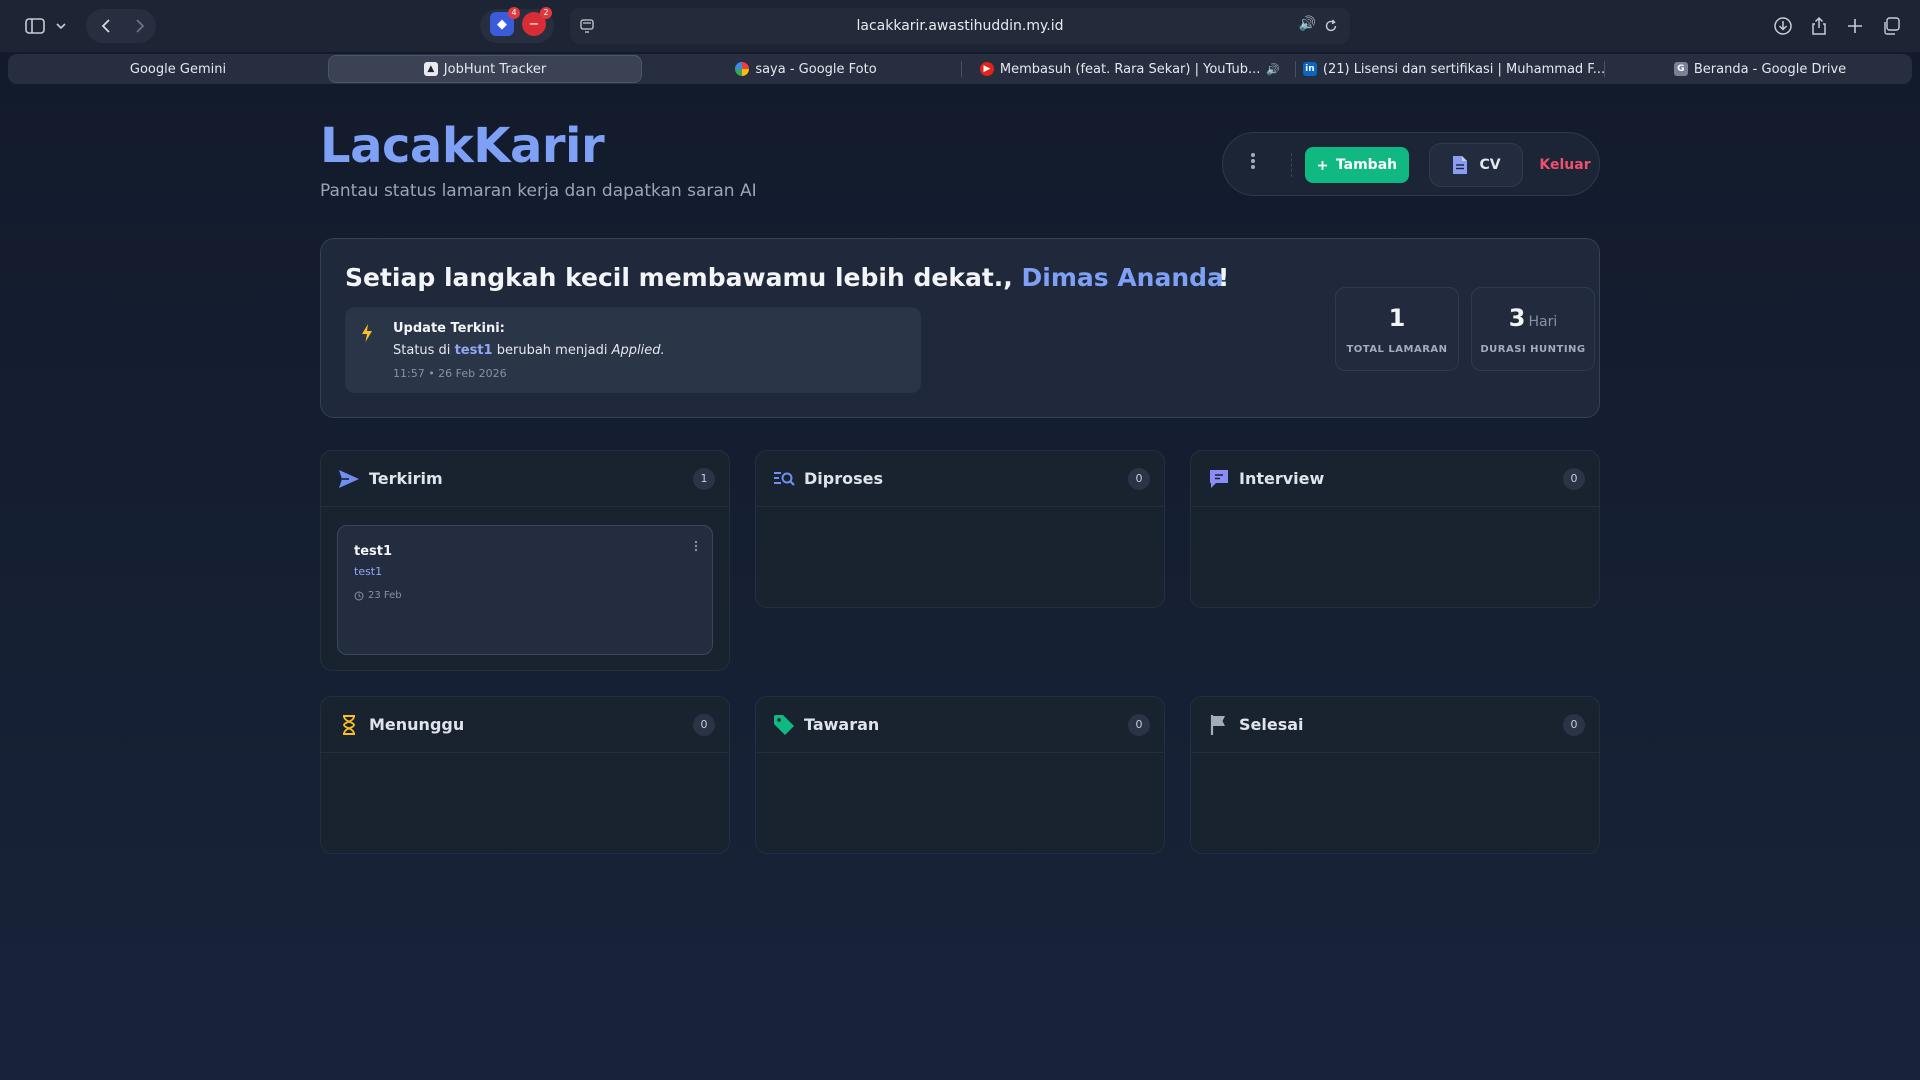  I want to click on tab-google-gemini: Google Gemini, so click(178, 69).